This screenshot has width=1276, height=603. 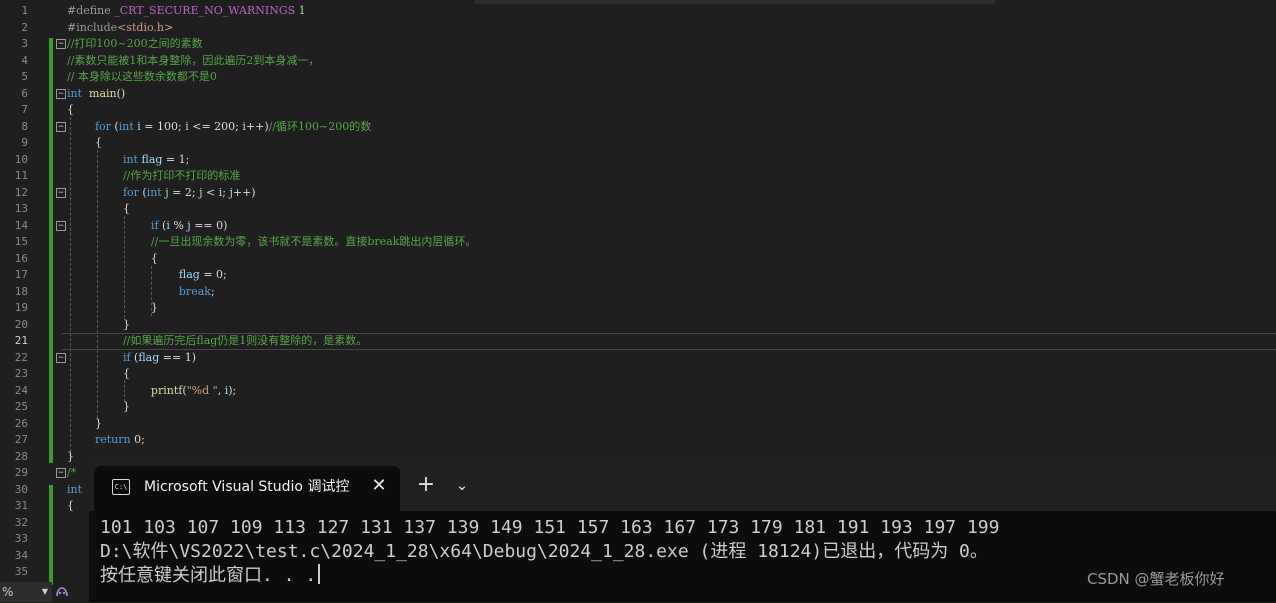 I want to click on line-number: 4, so click(x=24, y=60).